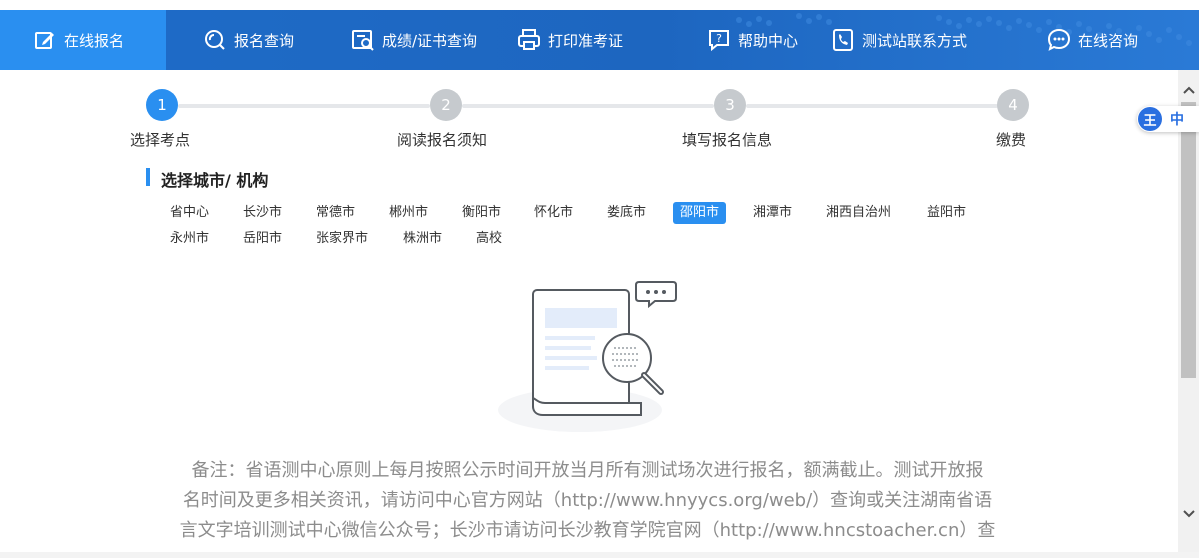  What do you see at coordinates (215, 40) in the screenshot?
I see `search-icon` at bounding box center [215, 40].